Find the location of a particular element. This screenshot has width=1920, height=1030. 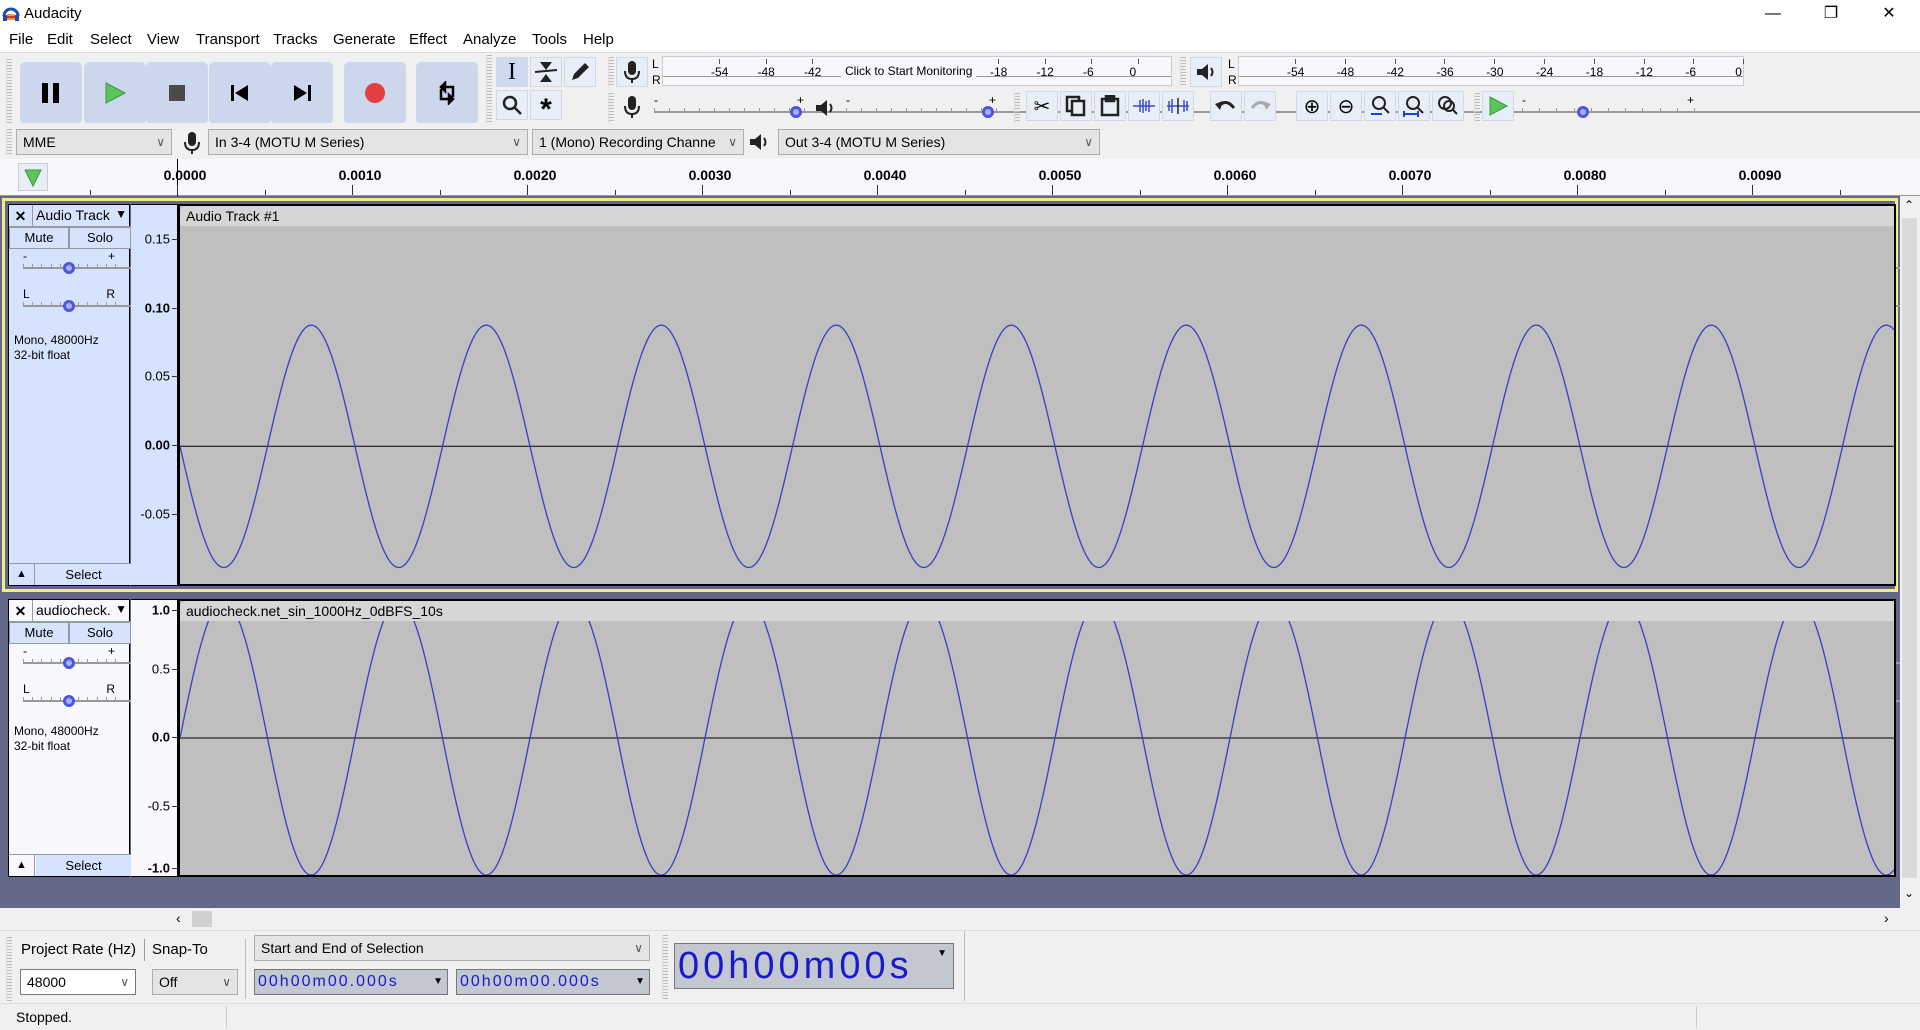

cut-button: ✂ is located at coordinates (1042, 106).